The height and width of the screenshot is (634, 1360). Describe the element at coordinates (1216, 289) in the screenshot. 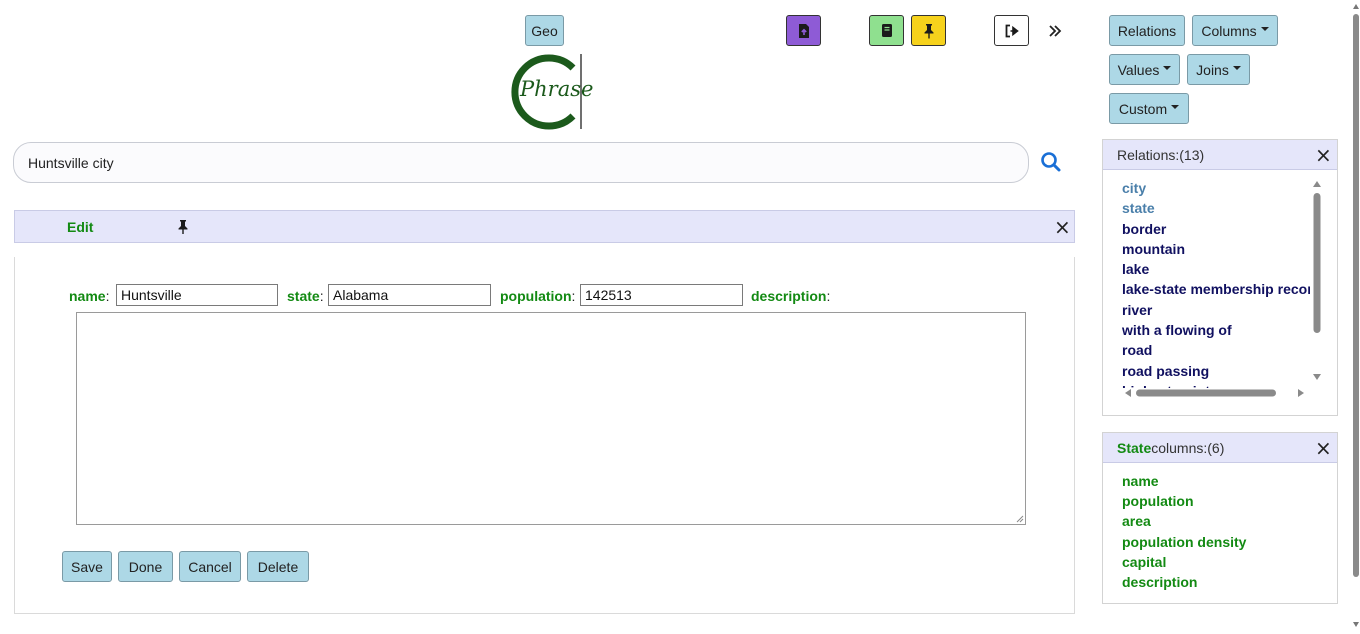

I see `relation-item: lake-state membership record` at that location.